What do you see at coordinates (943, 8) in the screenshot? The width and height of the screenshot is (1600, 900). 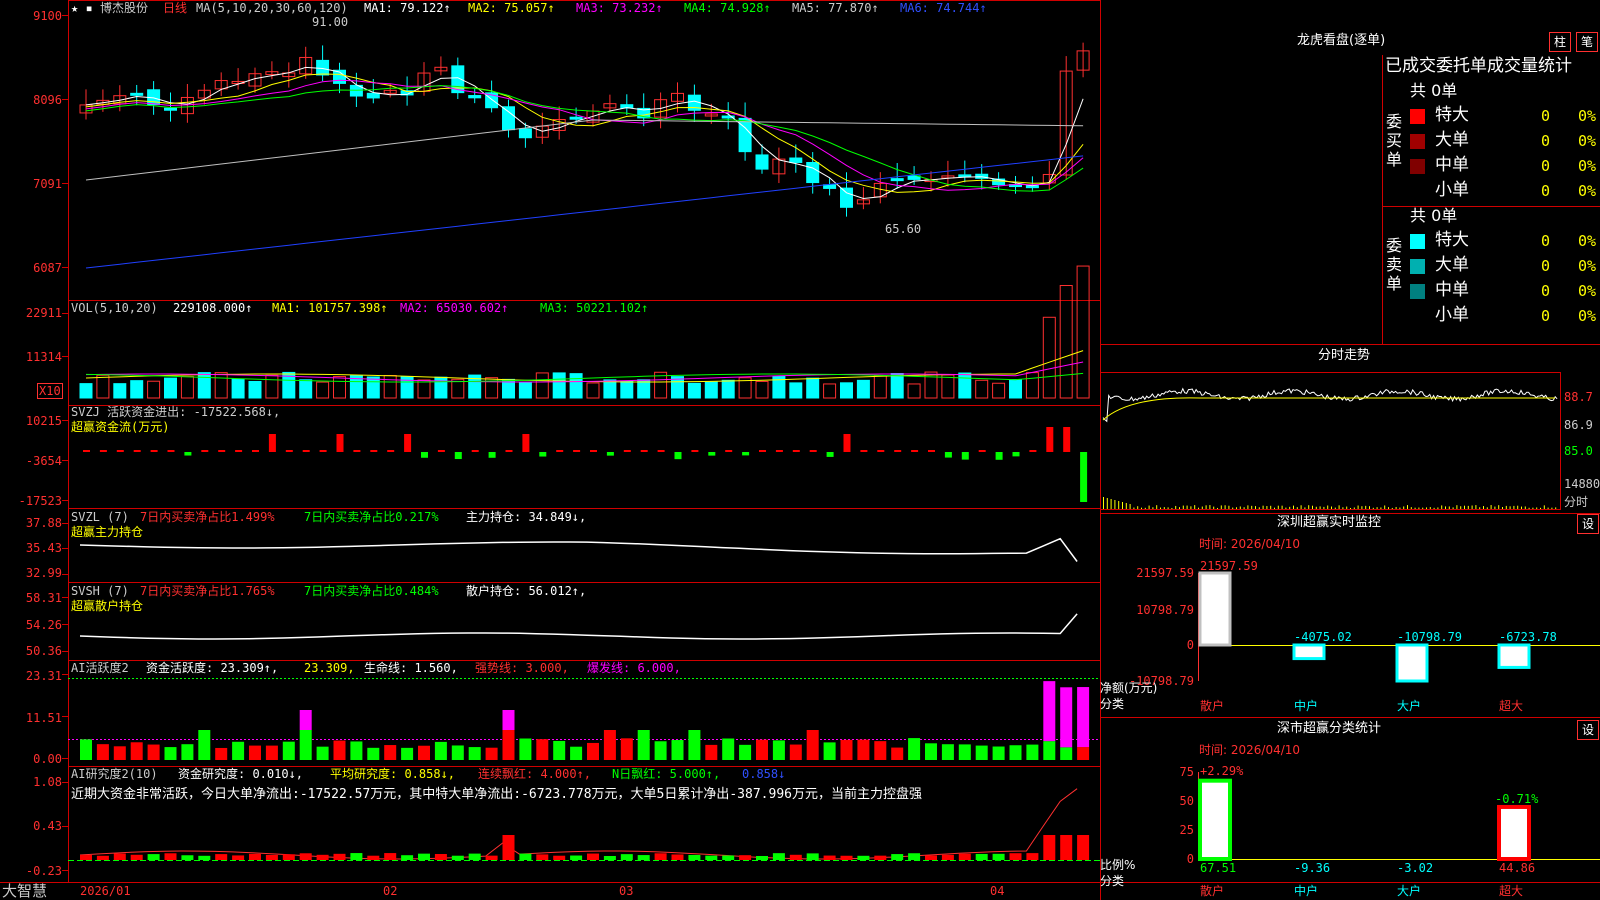 I see `ma6-value: MA6: 74.744↑` at bounding box center [943, 8].